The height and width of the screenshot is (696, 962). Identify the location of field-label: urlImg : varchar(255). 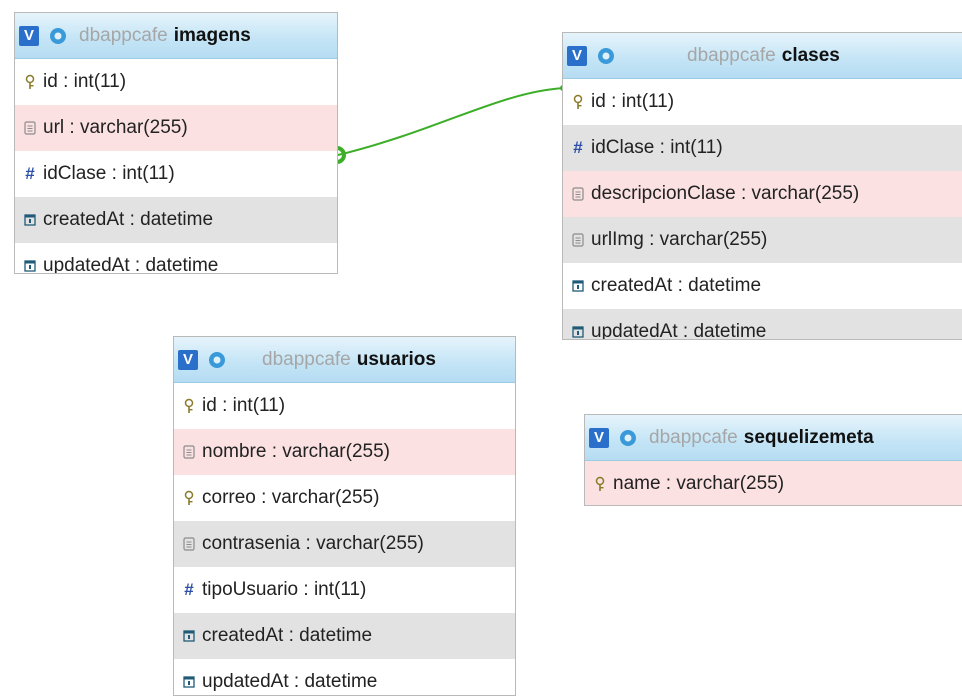
(679, 239).